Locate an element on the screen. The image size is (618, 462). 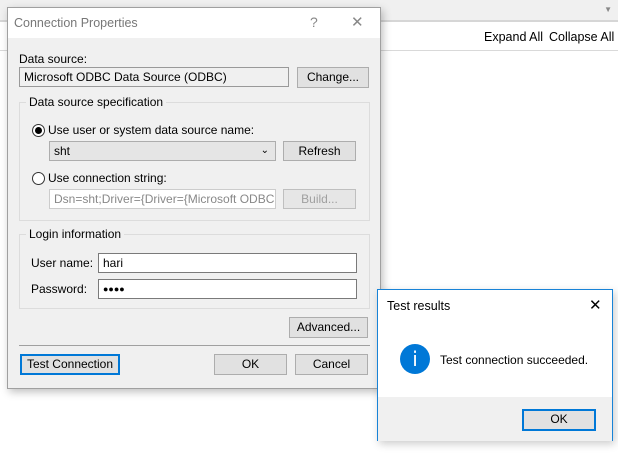
dialog-title: Connection Properties is located at coordinates (76, 23).